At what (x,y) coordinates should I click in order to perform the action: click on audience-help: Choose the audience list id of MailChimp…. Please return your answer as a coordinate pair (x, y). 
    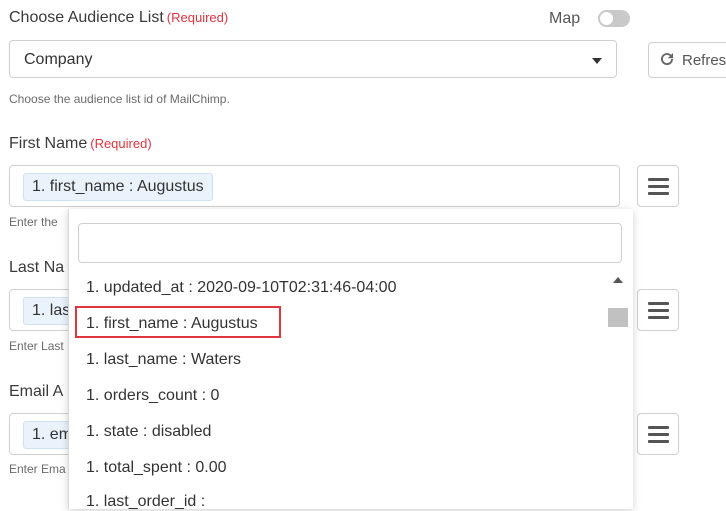
    Looking at the image, I should click on (119, 99).